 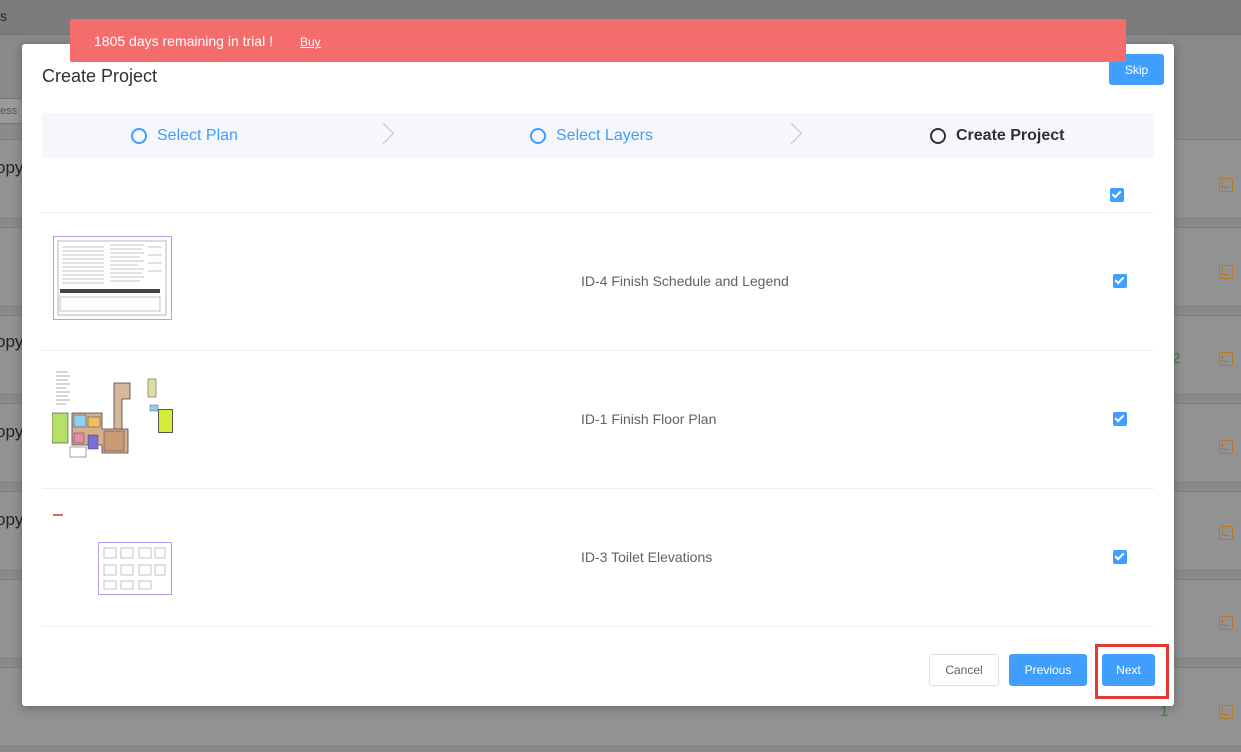 I want to click on steps-bar: Select Plan Select Layers Create Project, so click(x=598, y=135).